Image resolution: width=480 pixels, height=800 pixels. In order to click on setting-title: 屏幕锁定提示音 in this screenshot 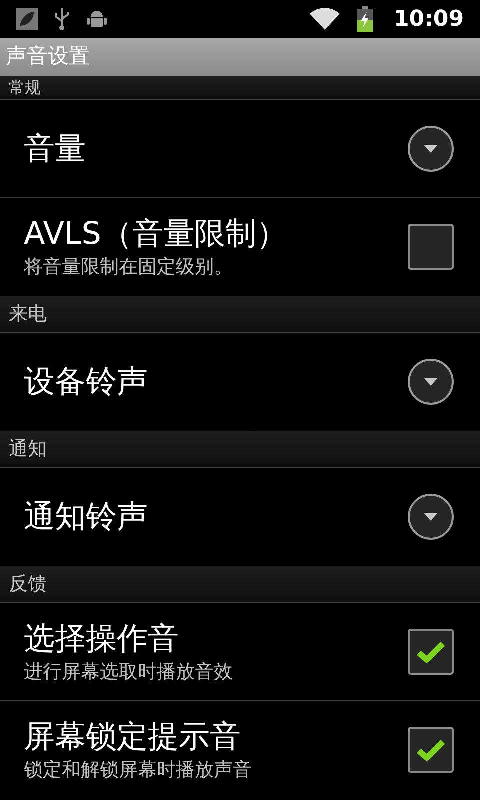, I will do `click(133, 737)`.